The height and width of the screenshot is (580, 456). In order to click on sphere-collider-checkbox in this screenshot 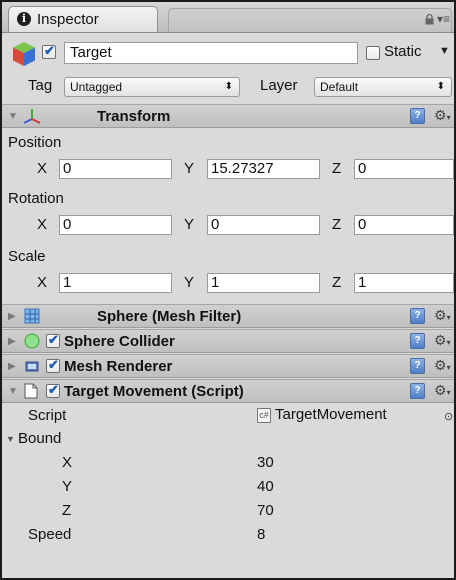, I will do `click(53, 340)`.